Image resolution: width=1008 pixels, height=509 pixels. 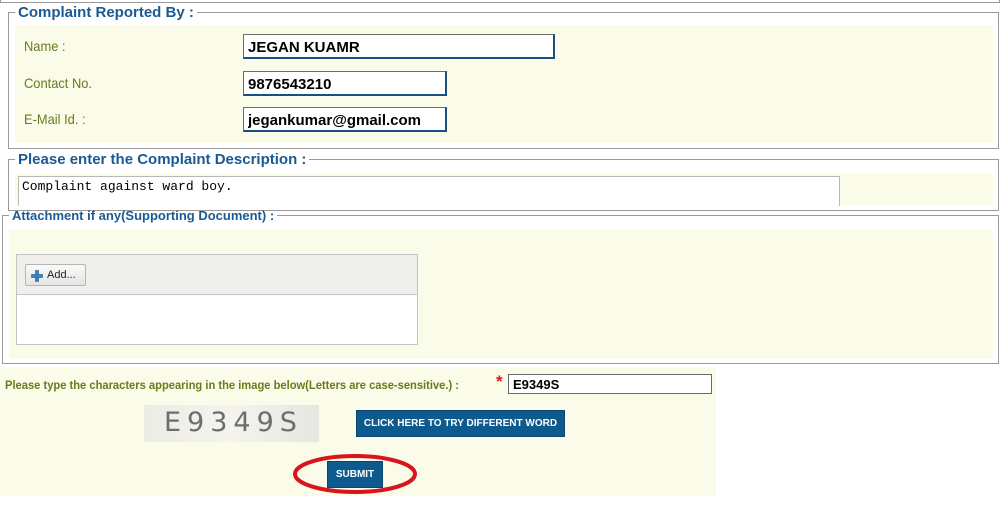 What do you see at coordinates (610, 384) in the screenshot?
I see `captcha-input` at bounding box center [610, 384].